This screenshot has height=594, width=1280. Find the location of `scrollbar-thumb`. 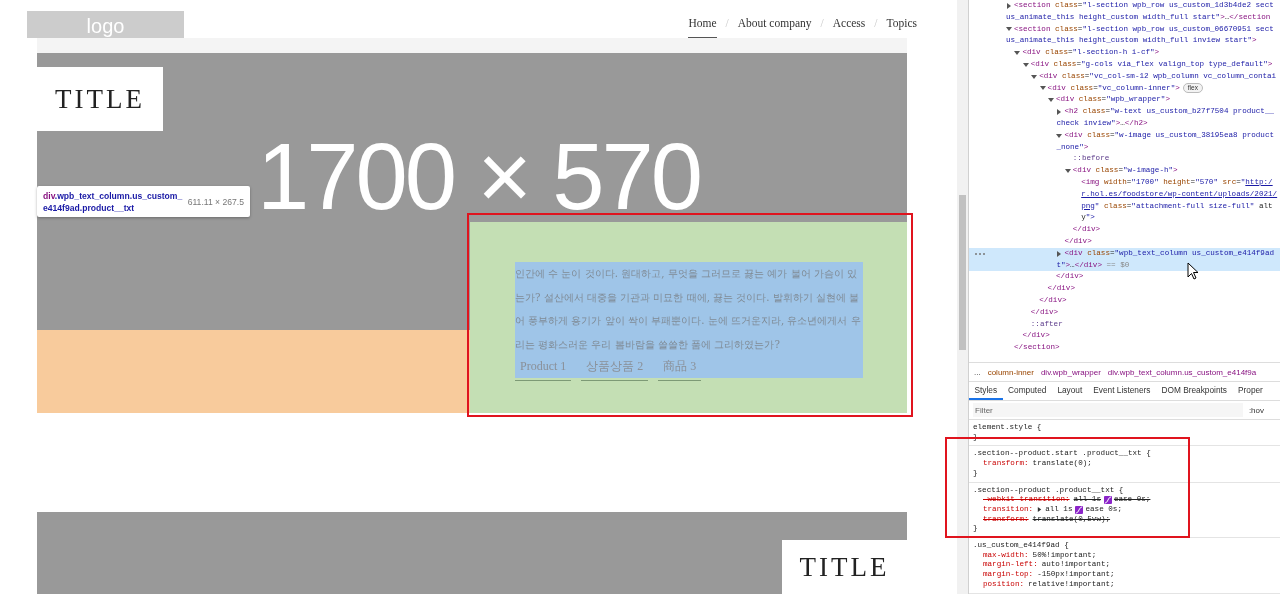

scrollbar-thumb is located at coordinates (962, 272).